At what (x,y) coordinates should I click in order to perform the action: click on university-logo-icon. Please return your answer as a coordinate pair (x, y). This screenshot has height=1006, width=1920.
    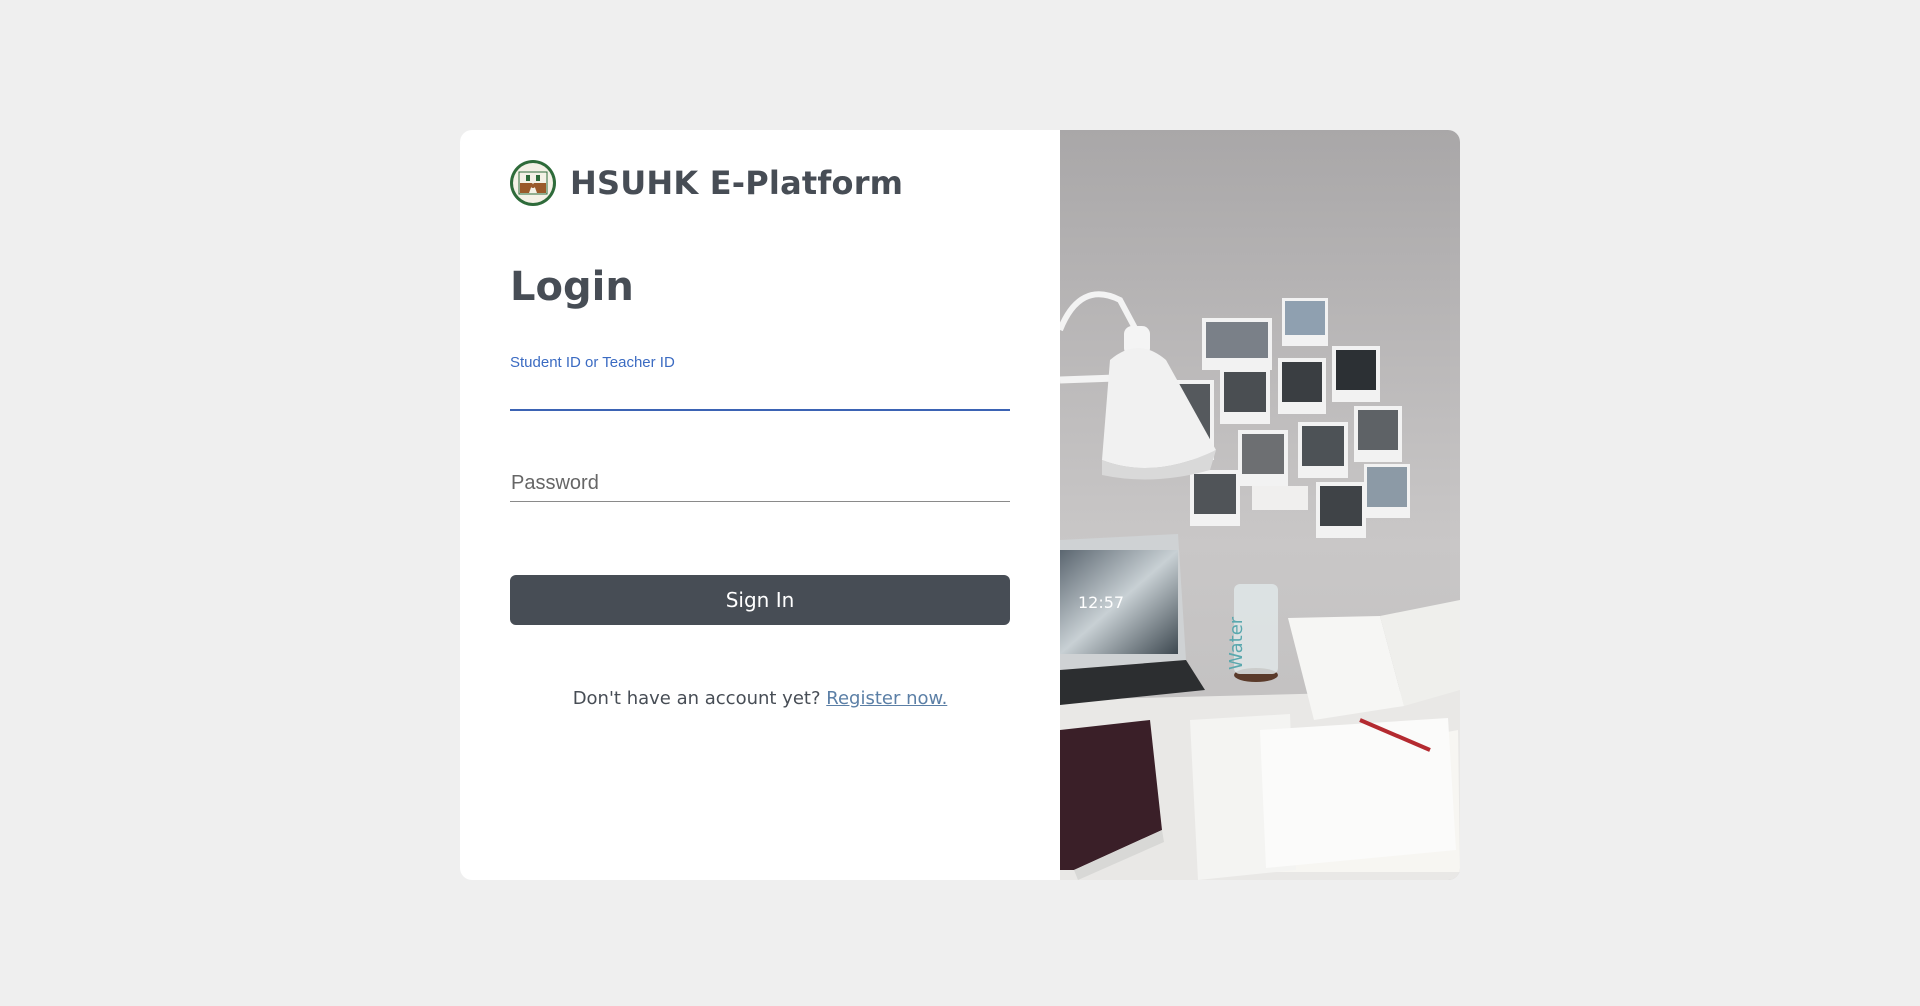
    Looking at the image, I should click on (533, 183).